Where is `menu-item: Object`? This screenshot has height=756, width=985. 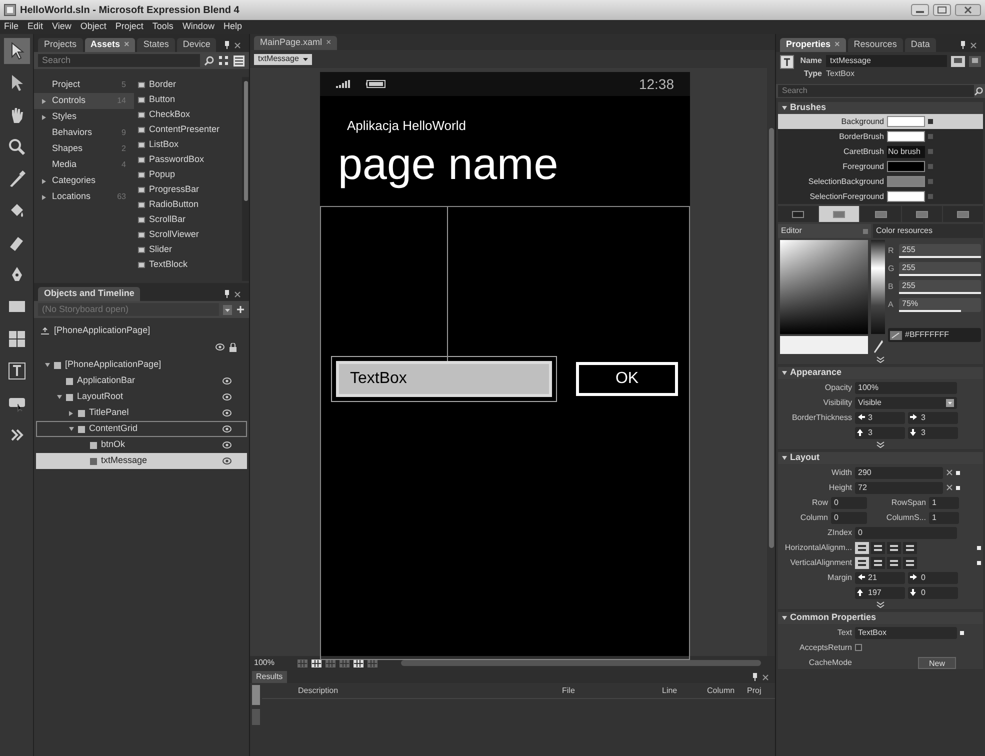 menu-item: Object is located at coordinates (93, 27).